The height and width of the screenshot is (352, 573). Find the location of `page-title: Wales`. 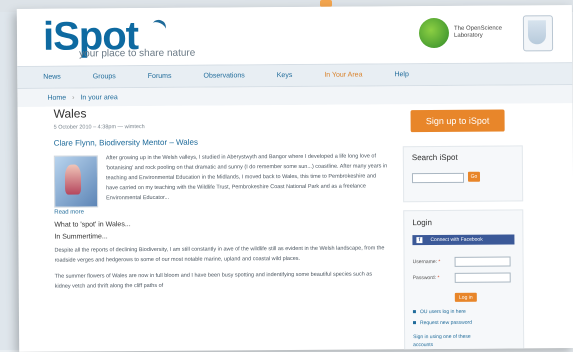

page-title: Wales is located at coordinates (70, 113).